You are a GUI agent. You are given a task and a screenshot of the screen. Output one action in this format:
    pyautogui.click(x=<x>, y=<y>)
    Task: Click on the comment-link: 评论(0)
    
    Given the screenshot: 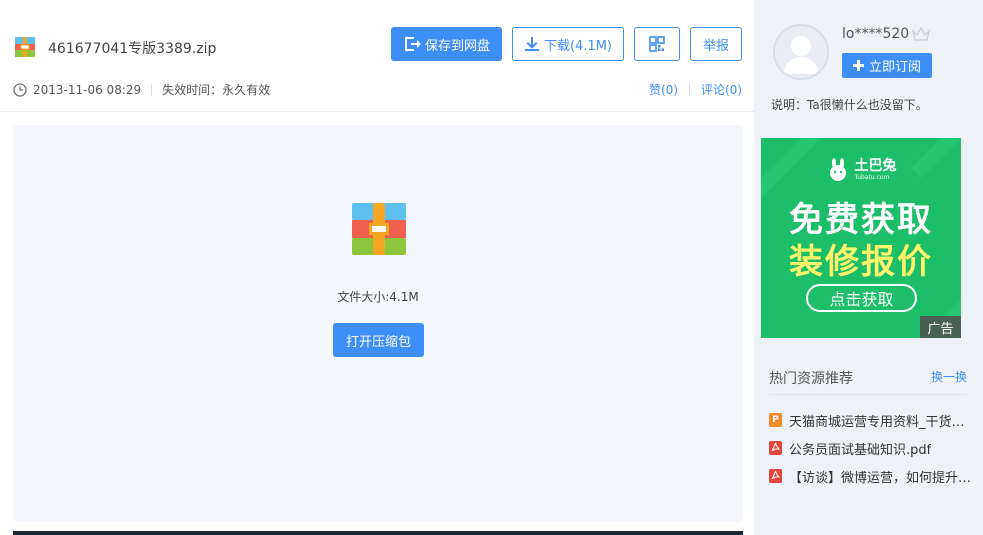 What is the action you would take?
    pyautogui.click(x=721, y=89)
    